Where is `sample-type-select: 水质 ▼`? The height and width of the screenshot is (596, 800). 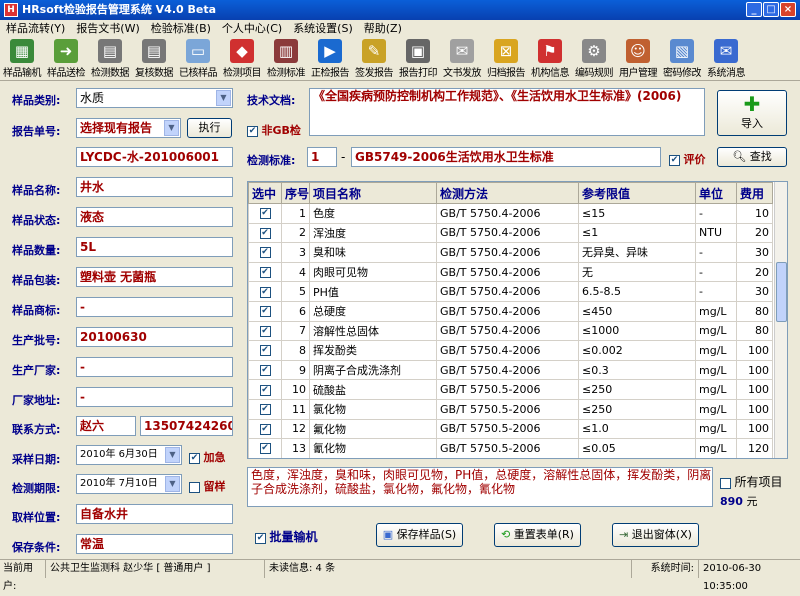 sample-type-select: 水质 ▼ is located at coordinates (154, 98).